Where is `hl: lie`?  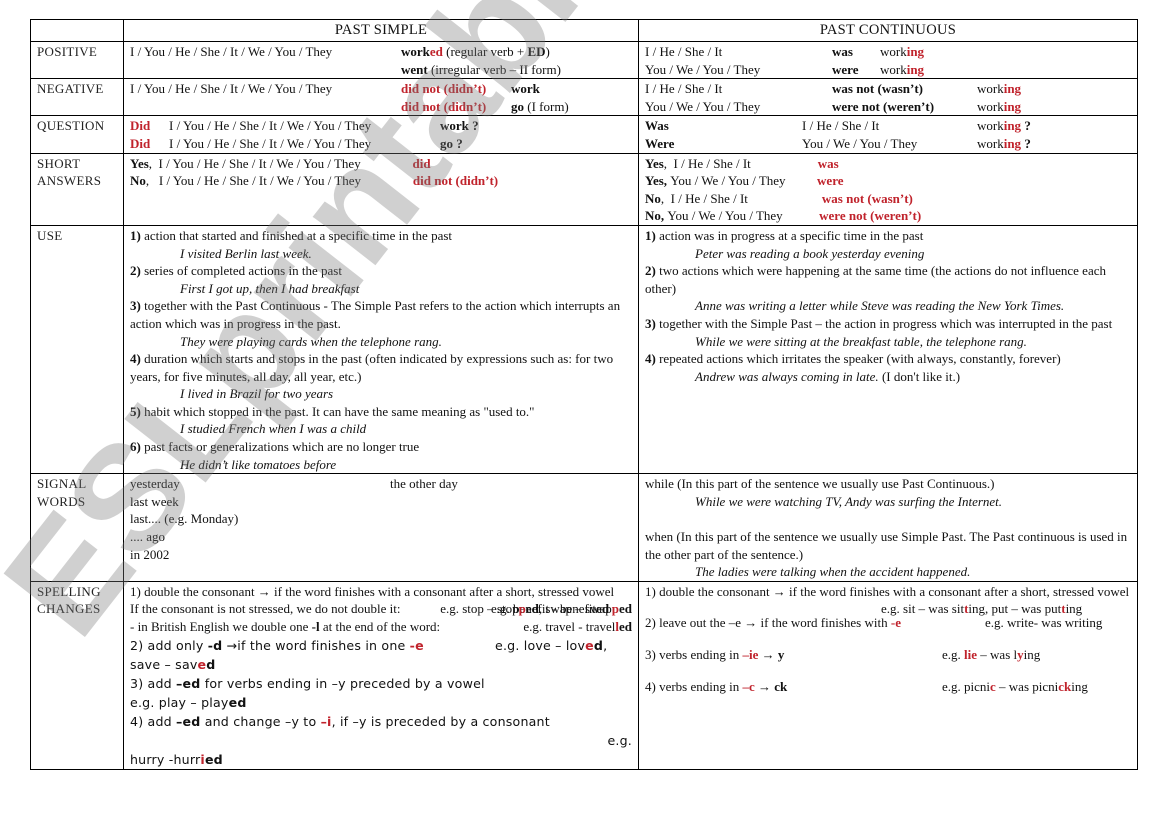
hl: lie is located at coordinates (971, 654).